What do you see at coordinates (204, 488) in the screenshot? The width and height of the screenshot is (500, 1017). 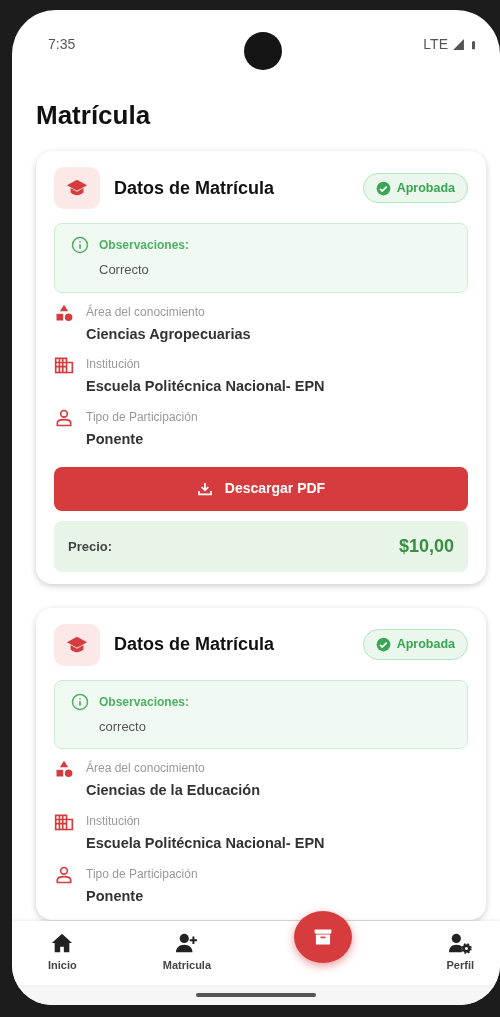 I see `download-icon` at bounding box center [204, 488].